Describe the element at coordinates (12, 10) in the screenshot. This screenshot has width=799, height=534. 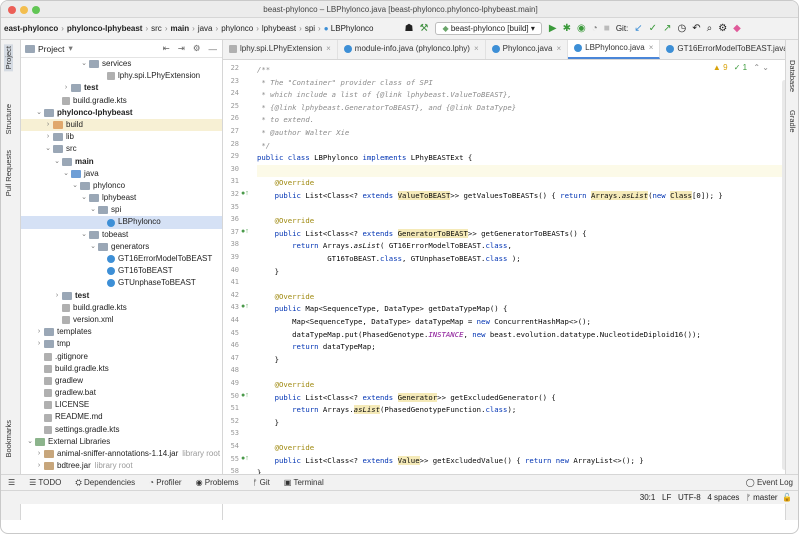
I see `close-window-button` at that location.